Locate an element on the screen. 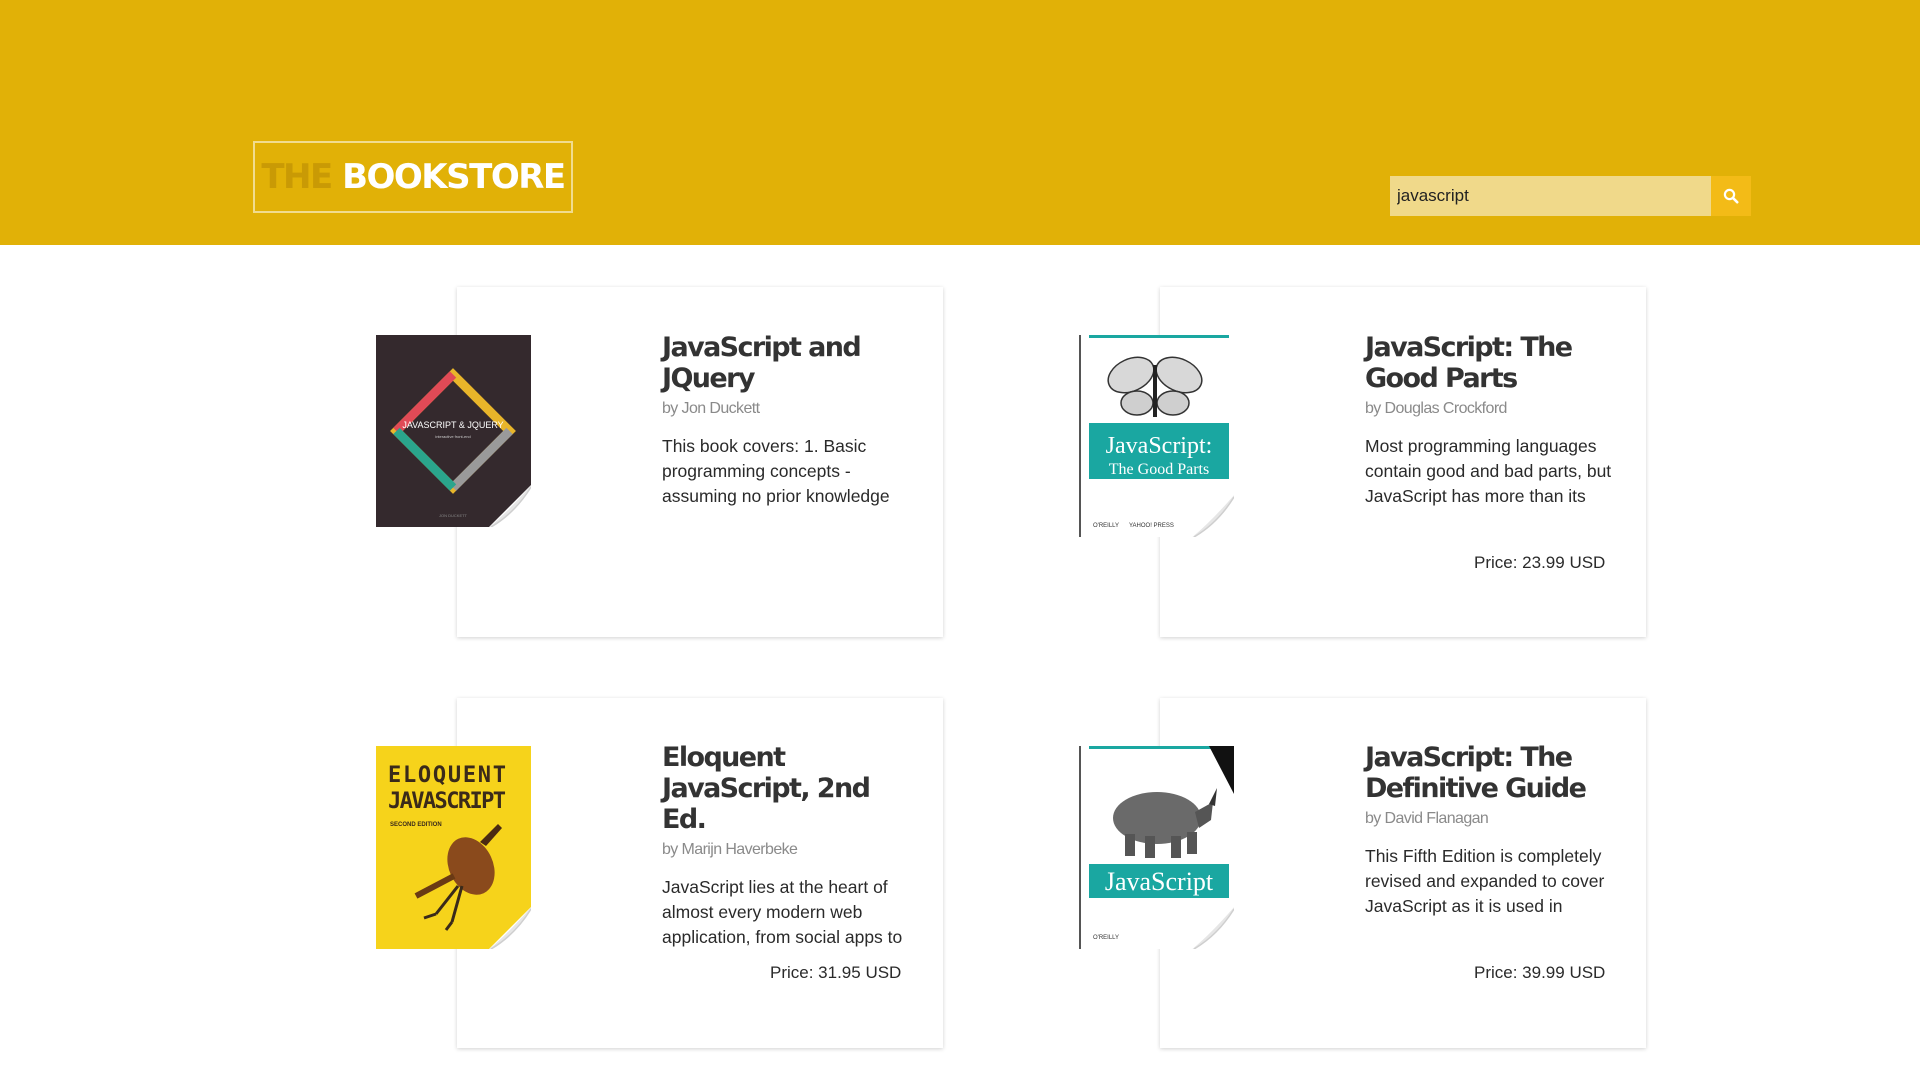  book-title: JavaScript: The Good Parts is located at coordinates (1490, 363).